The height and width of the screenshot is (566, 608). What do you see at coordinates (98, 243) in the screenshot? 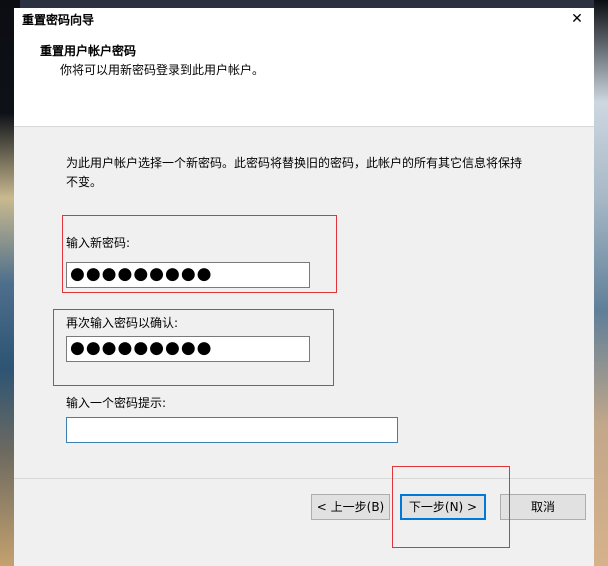
I see `new-password-label: 输入新密码:` at bounding box center [98, 243].